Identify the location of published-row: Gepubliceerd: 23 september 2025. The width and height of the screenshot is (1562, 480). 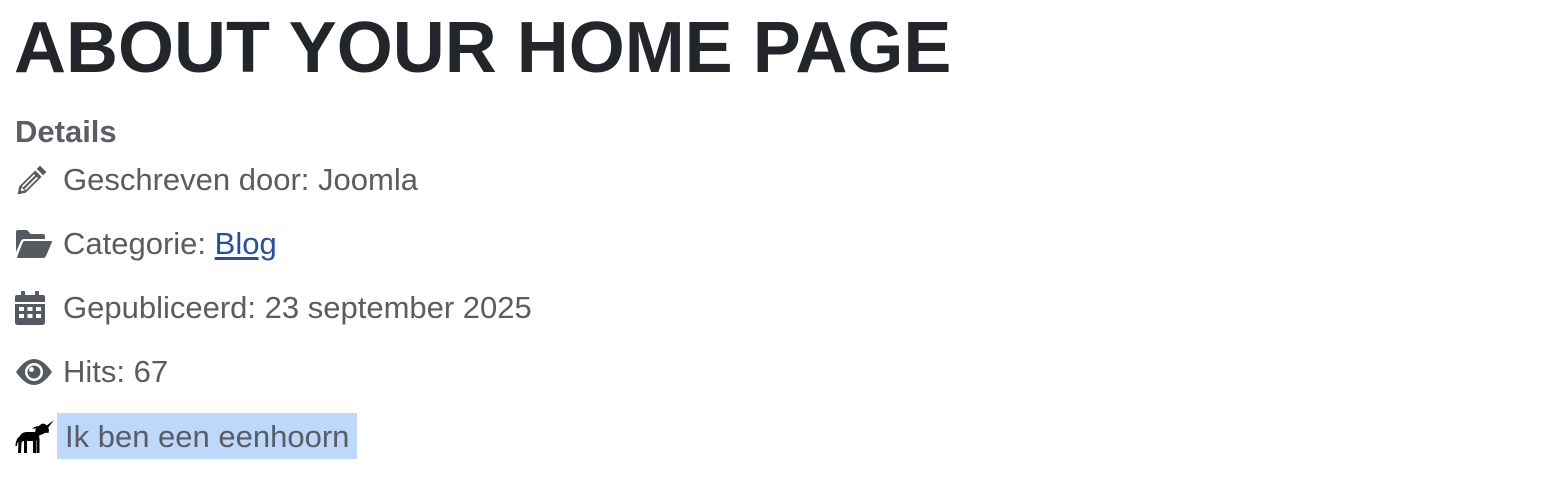
(273, 308).